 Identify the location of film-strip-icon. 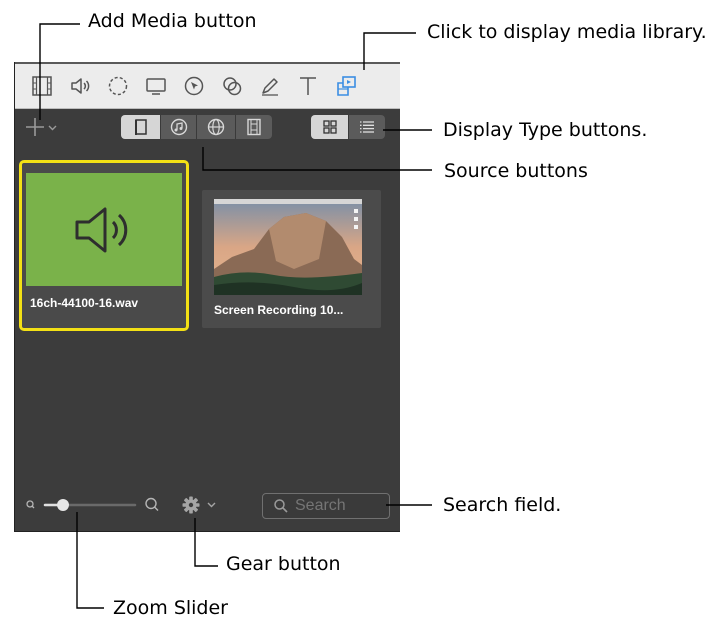
(254, 127).